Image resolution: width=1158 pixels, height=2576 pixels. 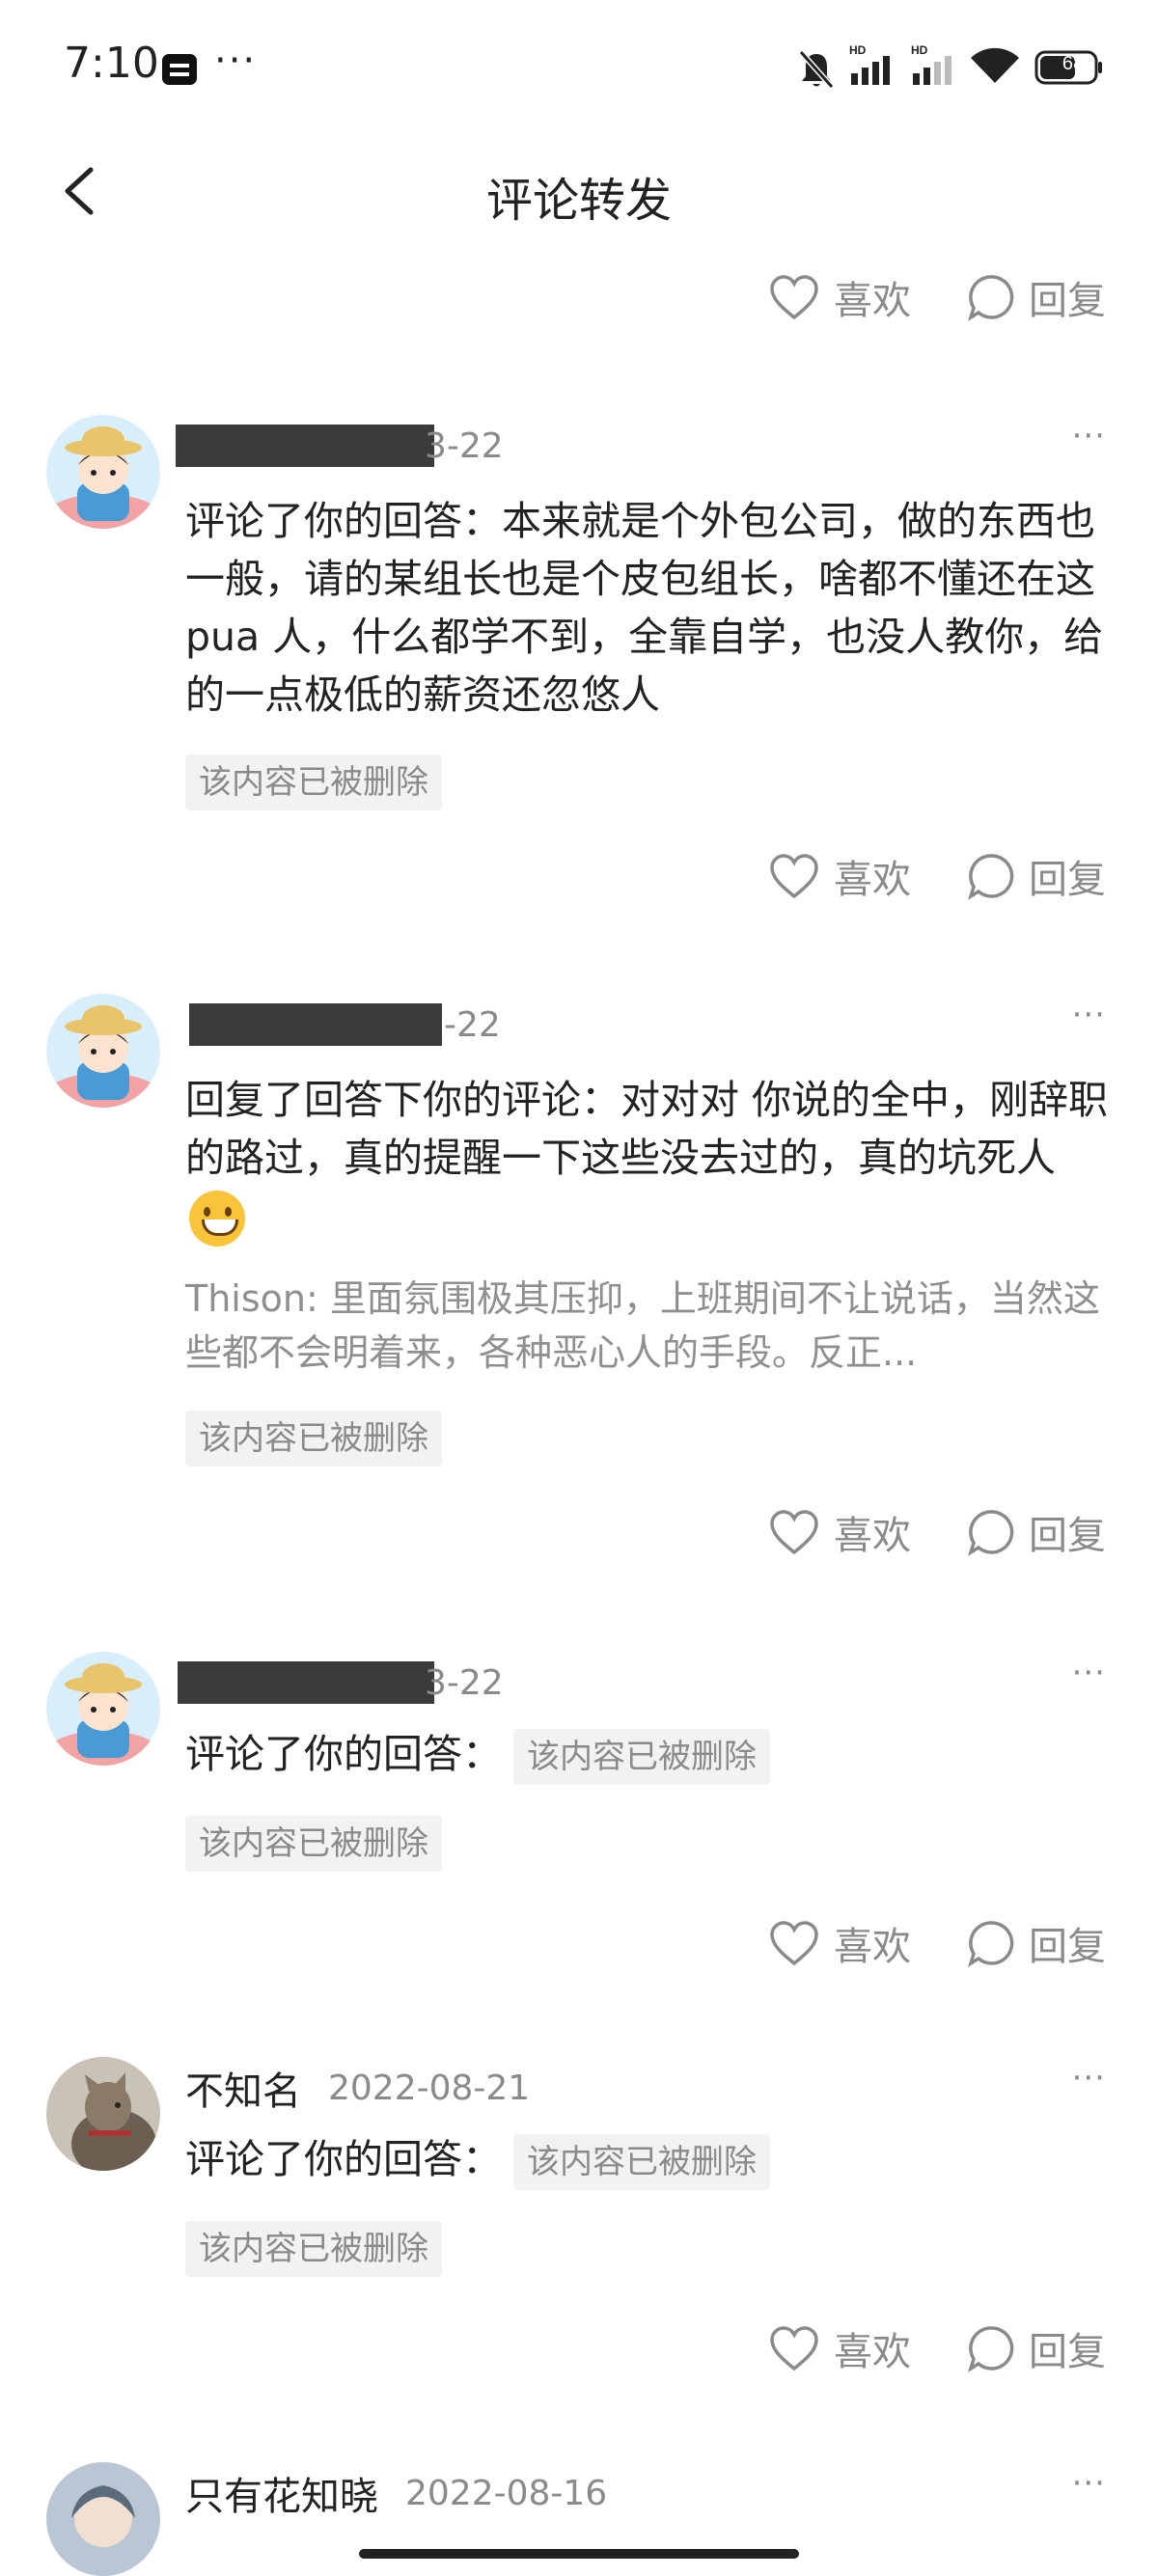 I want to click on username: 不知名, so click(x=243, y=2088).